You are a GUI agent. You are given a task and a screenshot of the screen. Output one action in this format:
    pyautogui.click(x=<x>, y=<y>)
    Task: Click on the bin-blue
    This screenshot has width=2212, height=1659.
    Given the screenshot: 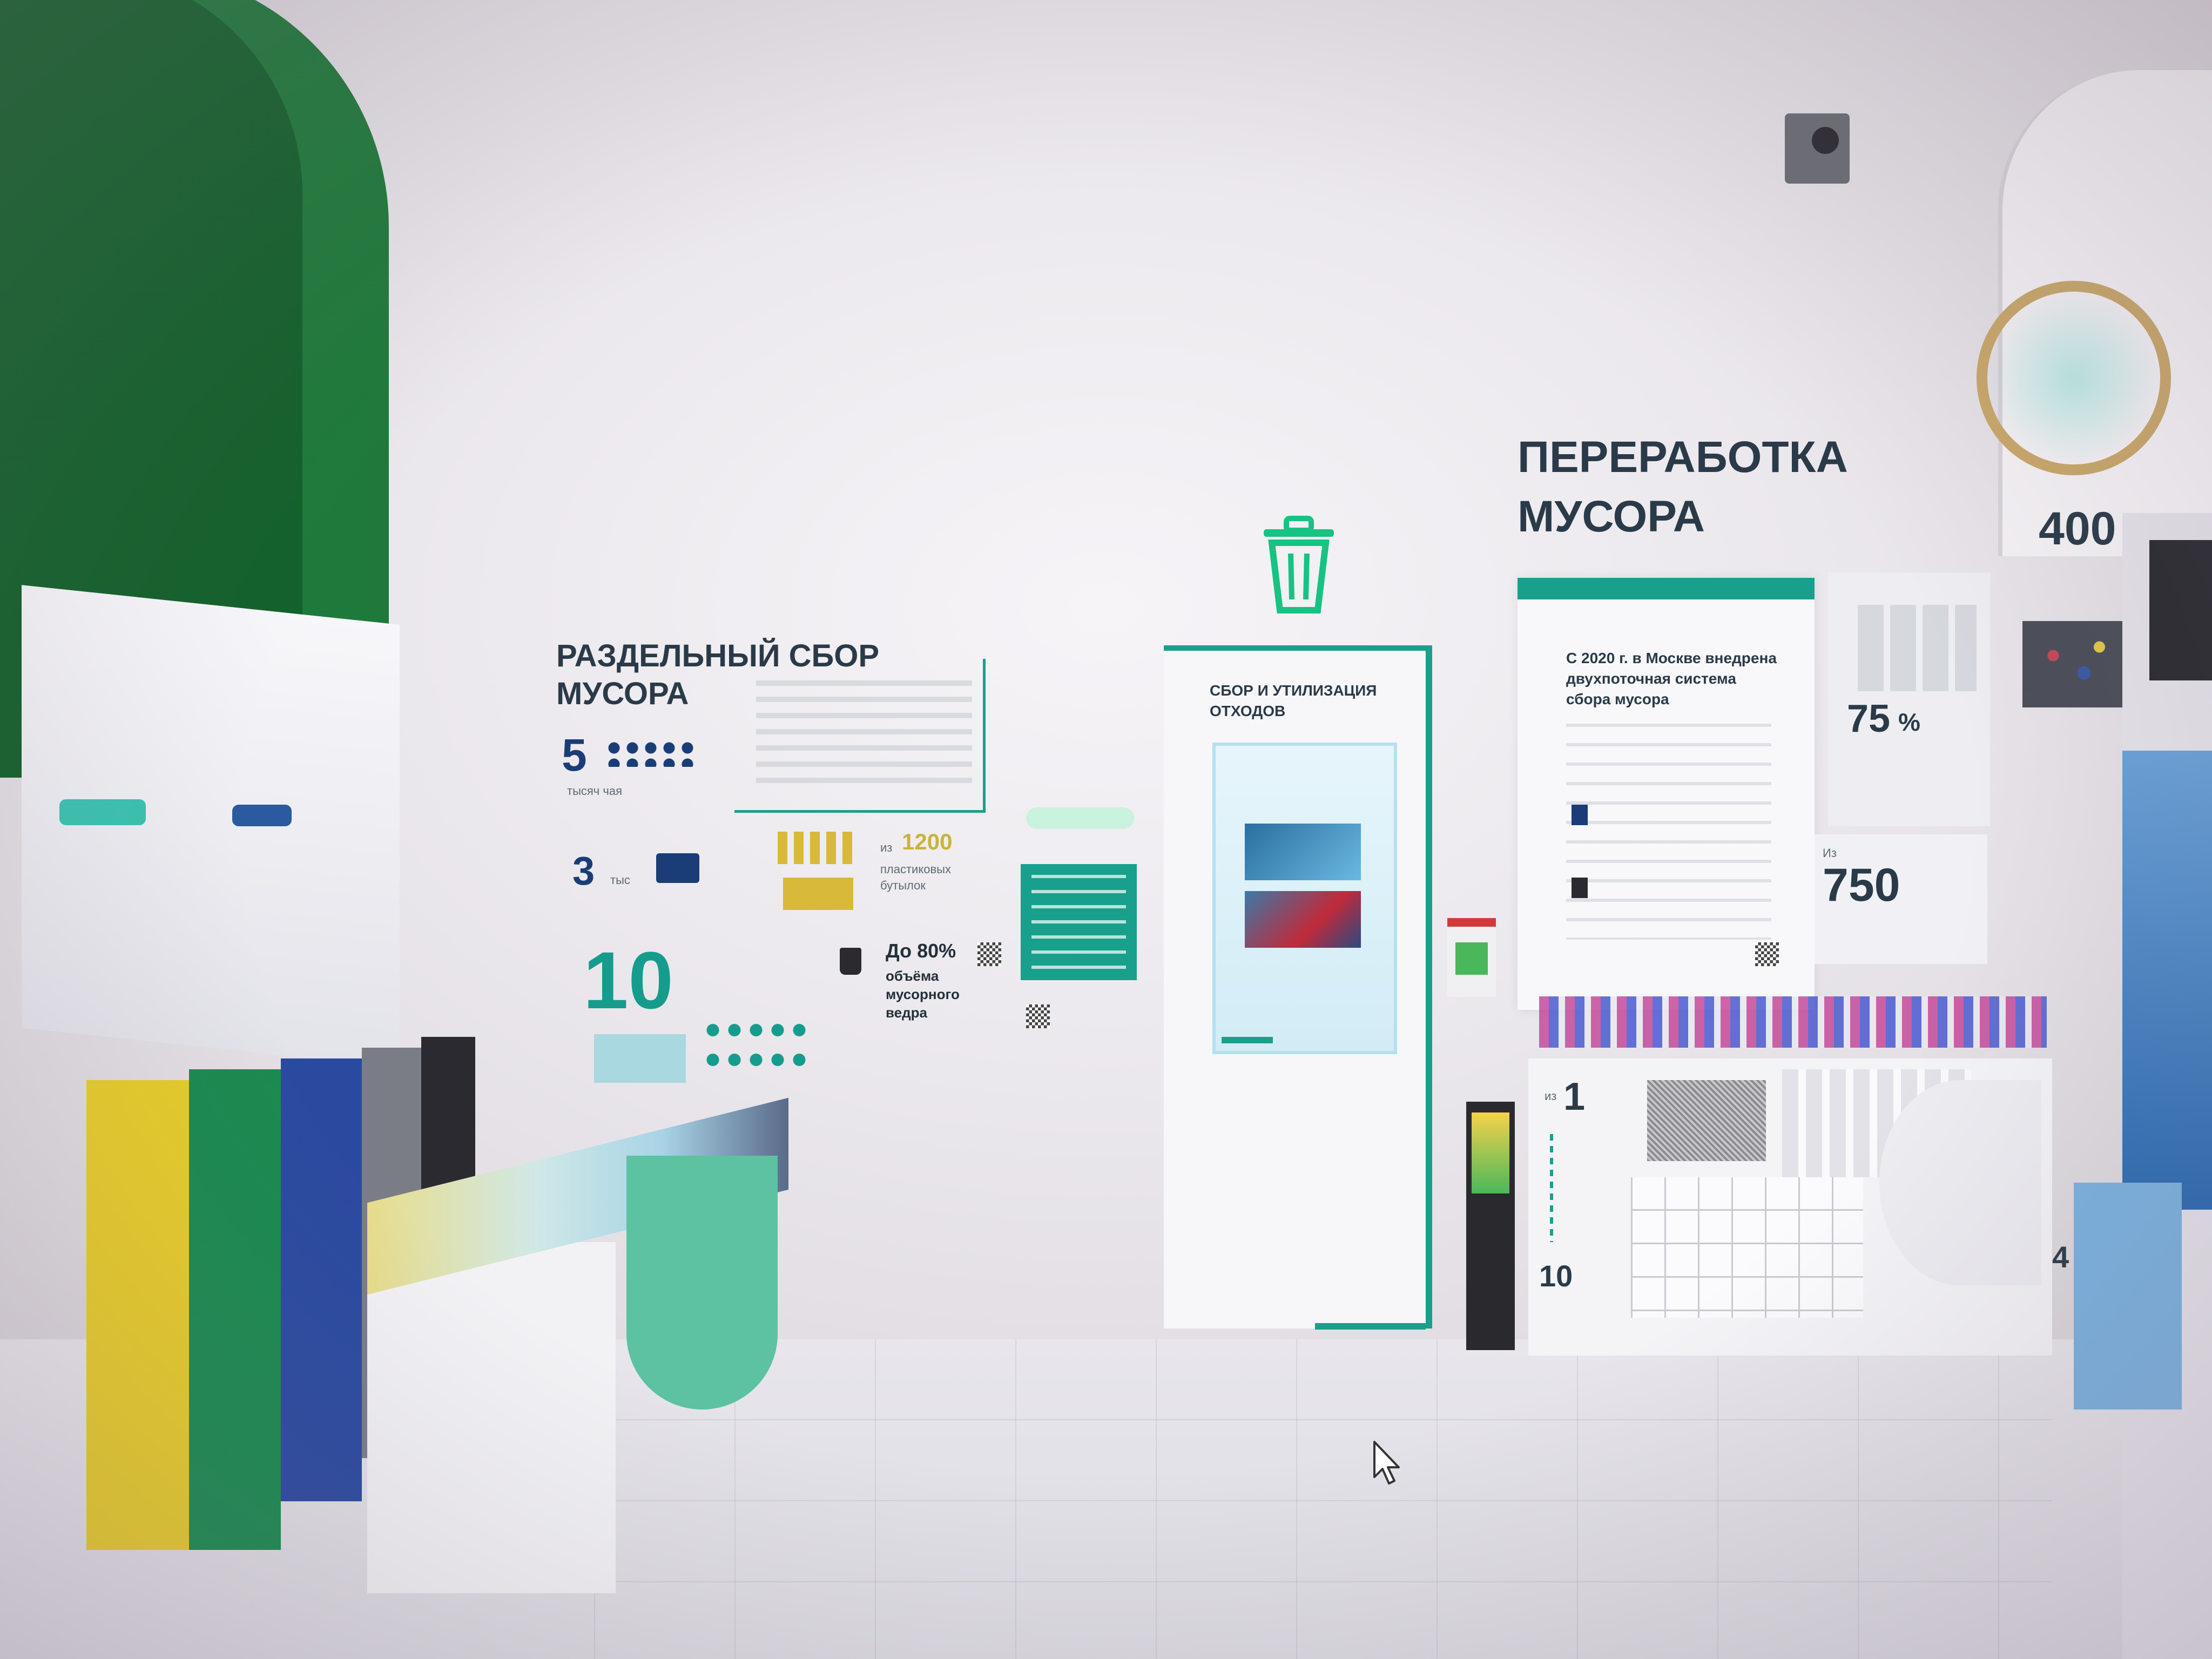 What is the action you would take?
    pyautogui.click(x=321, y=1279)
    